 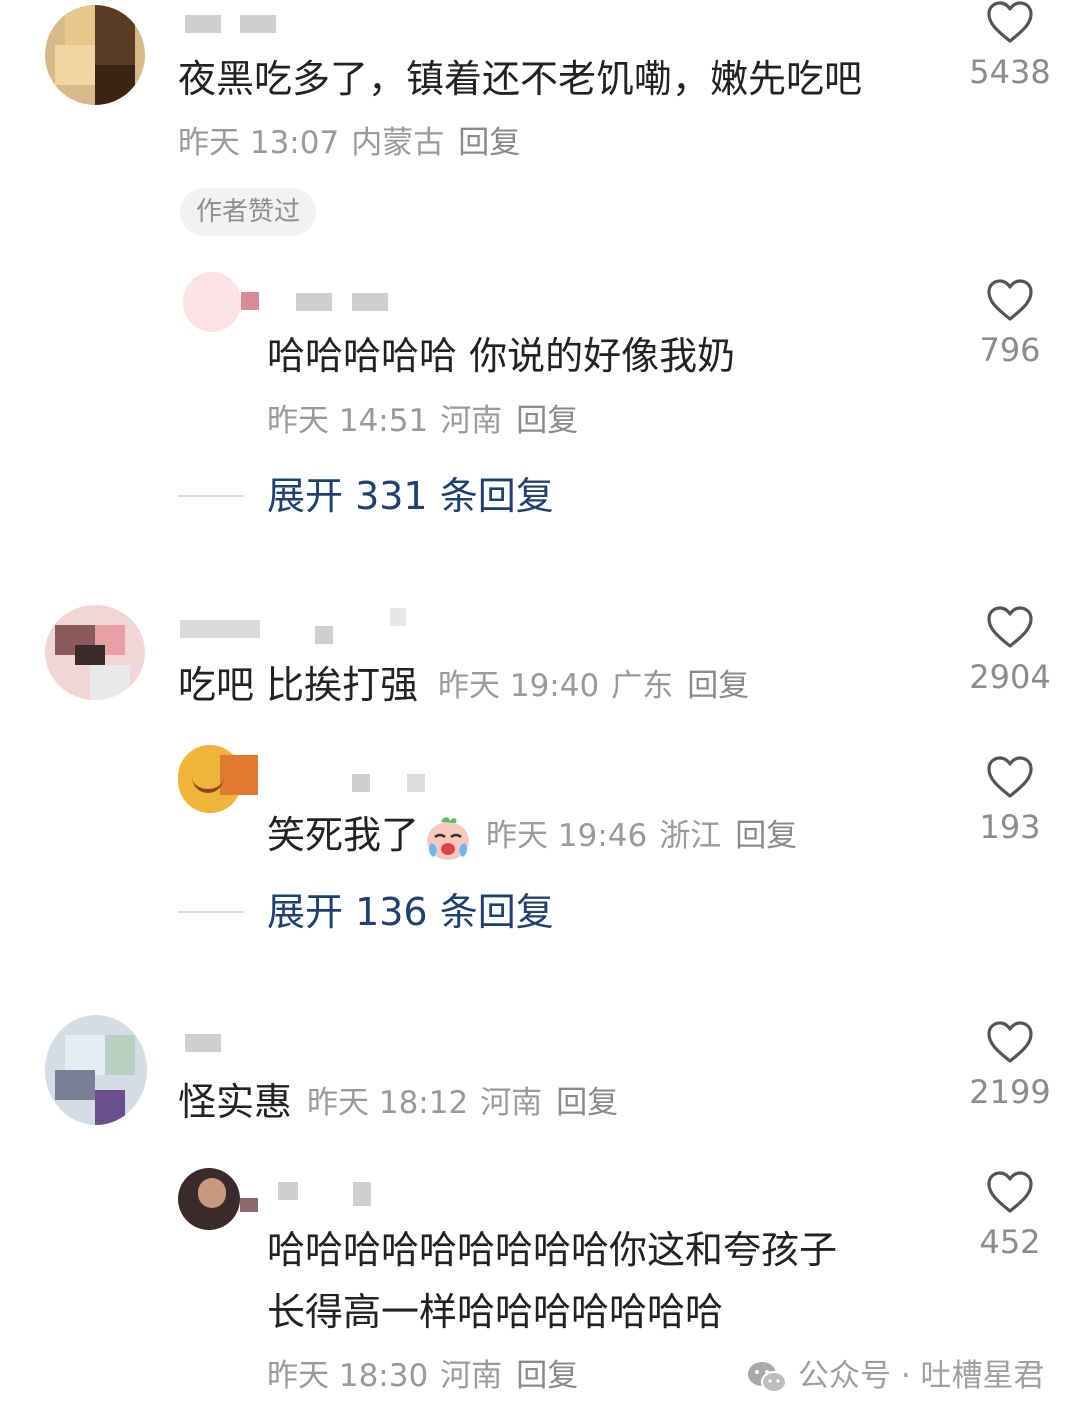 What do you see at coordinates (235, 1102) in the screenshot?
I see `comment-text: 怪实惠` at bounding box center [235, 1102].